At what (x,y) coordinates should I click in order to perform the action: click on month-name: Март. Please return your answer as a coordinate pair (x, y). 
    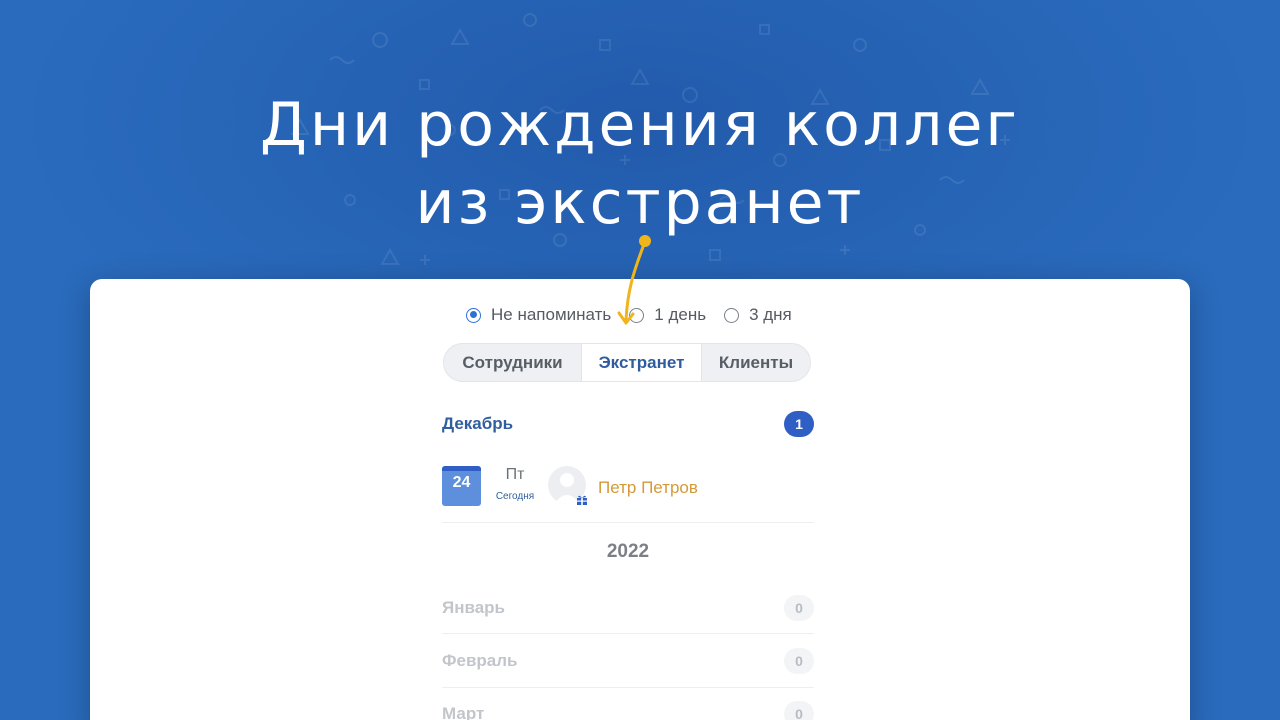
    Looking at the image, I should click on (463, 712).